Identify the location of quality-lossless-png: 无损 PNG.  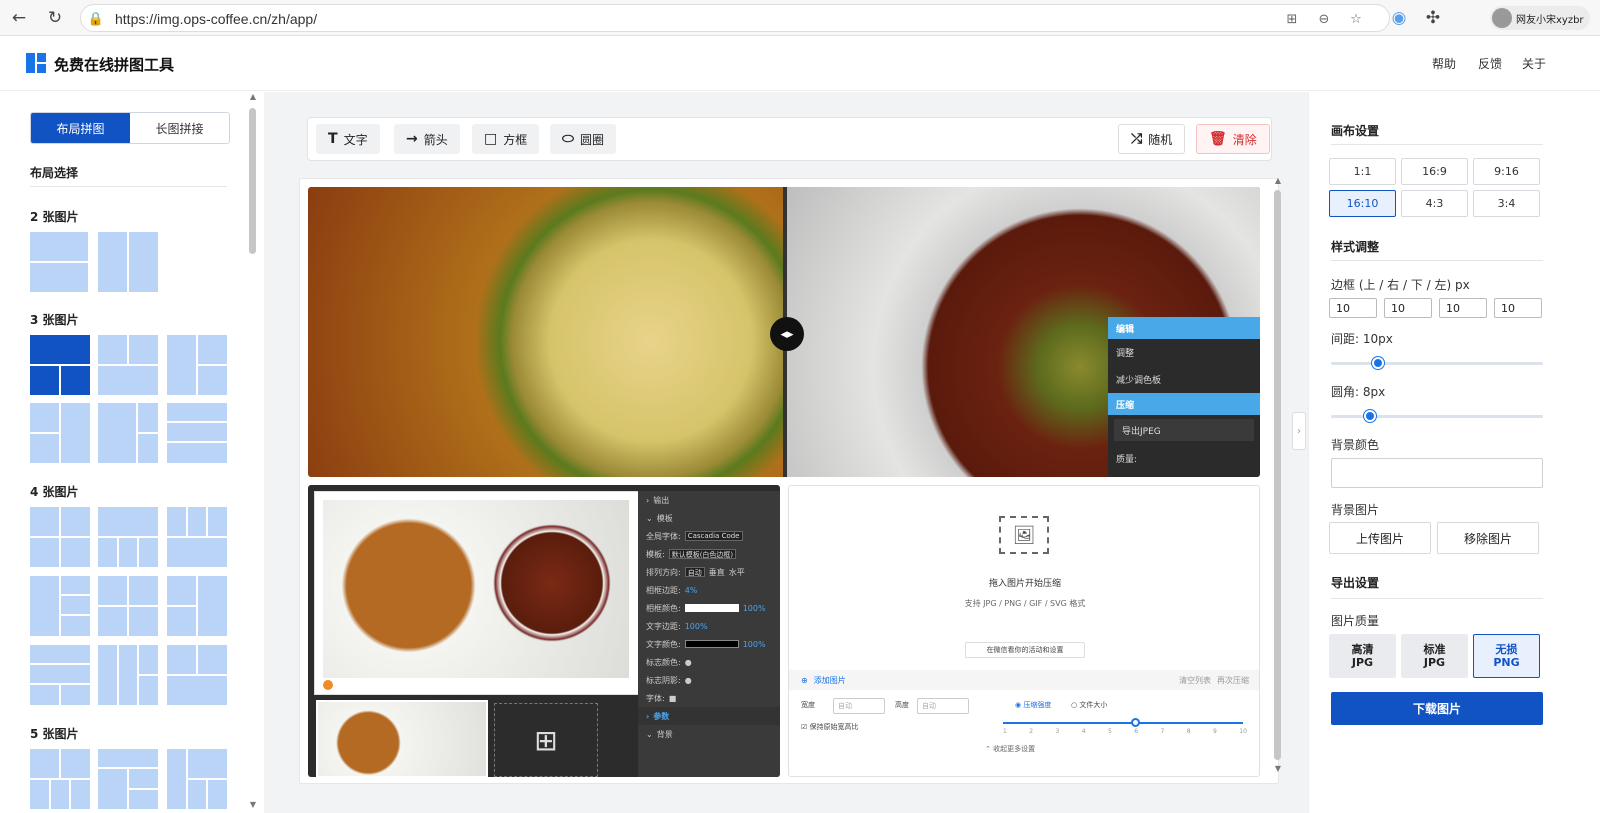
(1506, 656).